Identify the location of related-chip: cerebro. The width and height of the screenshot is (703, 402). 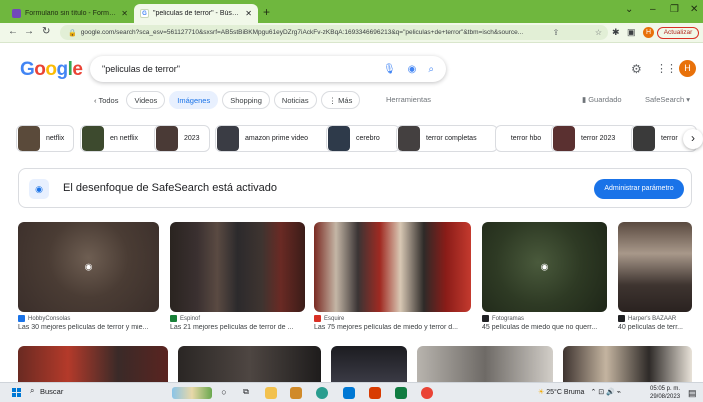
(363, 138).